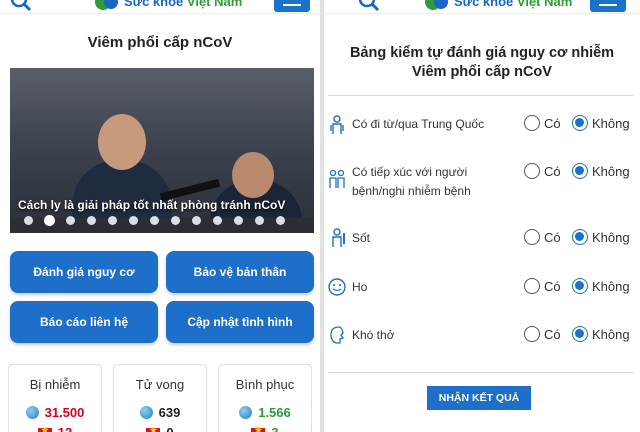 Image resolution: width=640 pixels, height=432 pixels. Describe the element at coordinates (360, 287) in the screenshot. I see `question-text: Ho` at that location.